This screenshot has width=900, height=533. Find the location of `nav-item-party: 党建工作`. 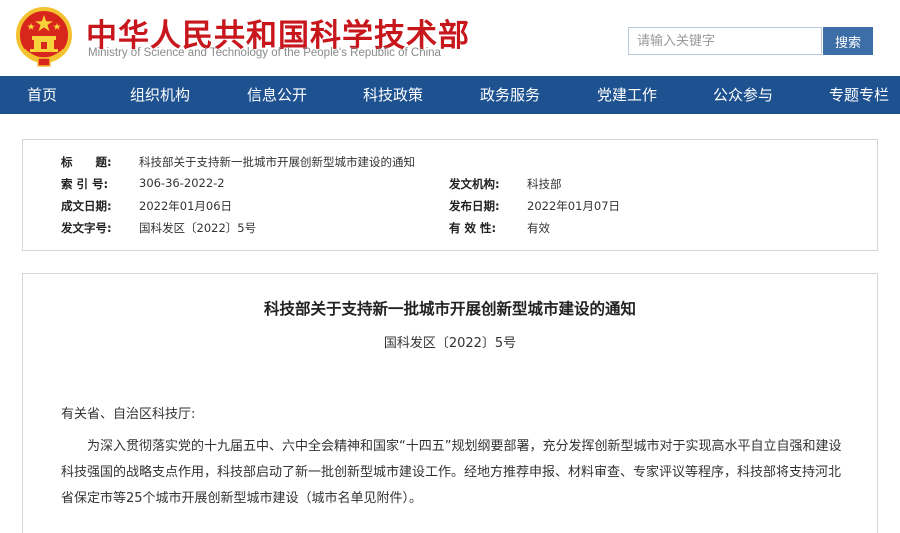

nav-item-party: 党建工作 is located at coordinates (627, 95).